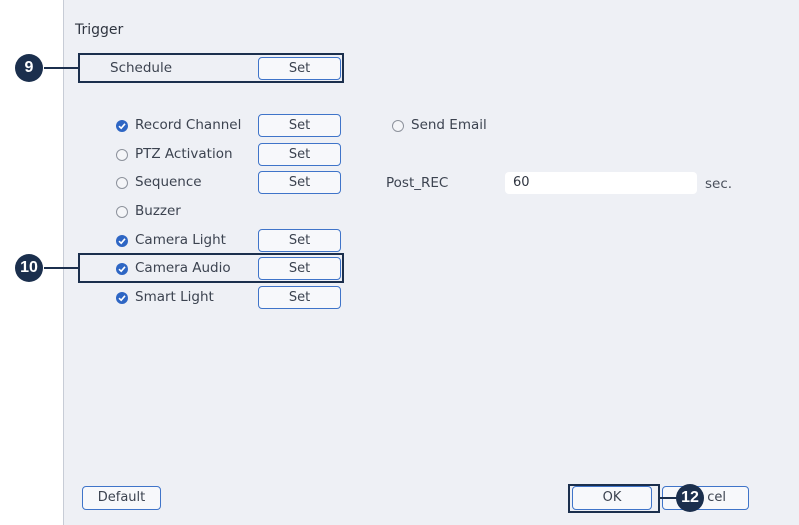 Image resolution: width=799 pixels, height=525 pixels. What do you see at coordinates (299, 240) in the screenshot?
I see `camera-light-set-button: Set` at bounding box center [299, 240].